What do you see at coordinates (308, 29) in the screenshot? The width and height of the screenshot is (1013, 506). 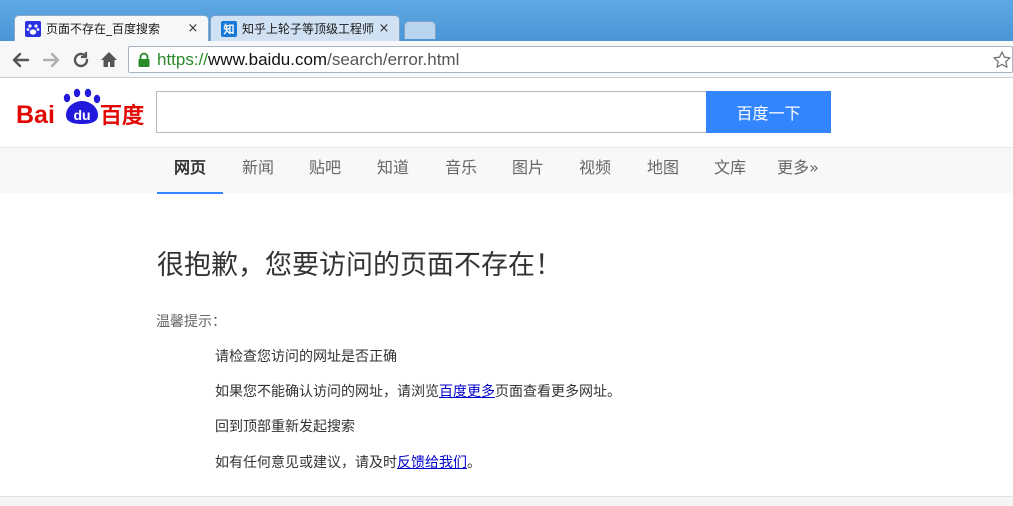 I see `tab-title: 知乎上轮子等顶级工程师` at bounding box center [308, 29].